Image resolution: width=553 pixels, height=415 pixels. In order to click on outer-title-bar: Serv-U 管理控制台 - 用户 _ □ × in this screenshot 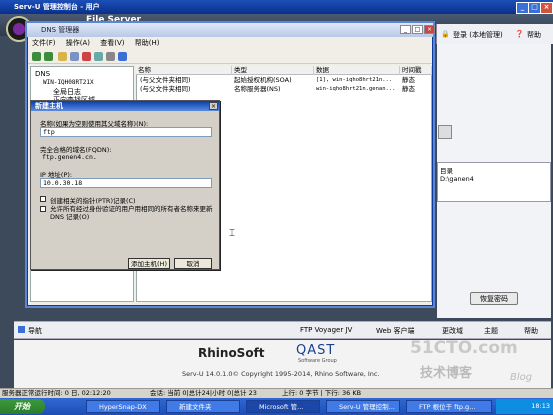, I will do `click(276, 7)`.